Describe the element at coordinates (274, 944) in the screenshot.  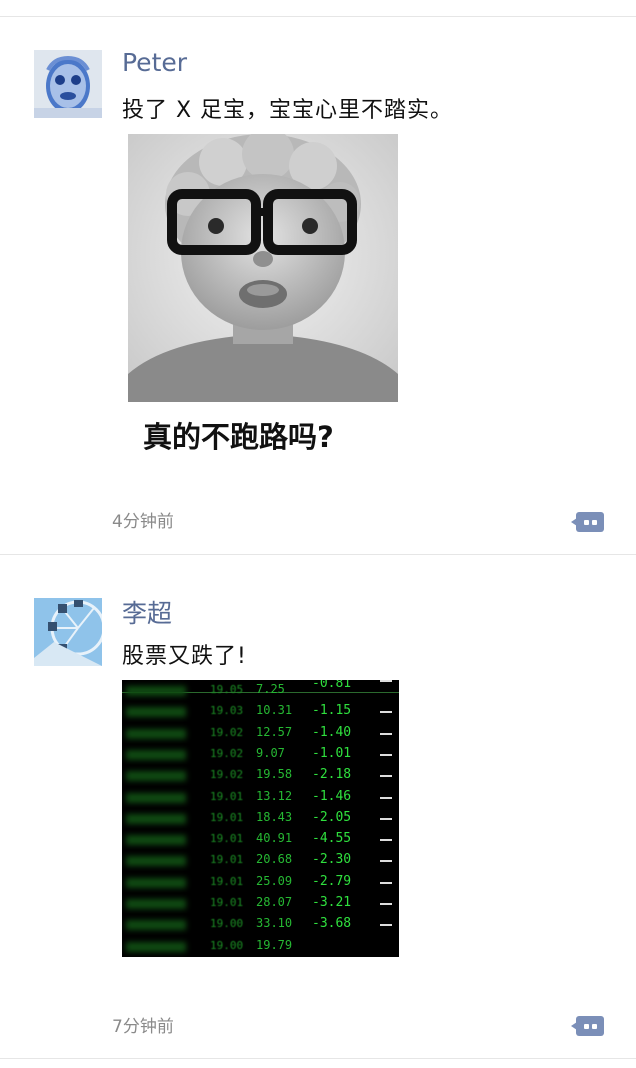
I see `stock-price: 19.79` at that location.